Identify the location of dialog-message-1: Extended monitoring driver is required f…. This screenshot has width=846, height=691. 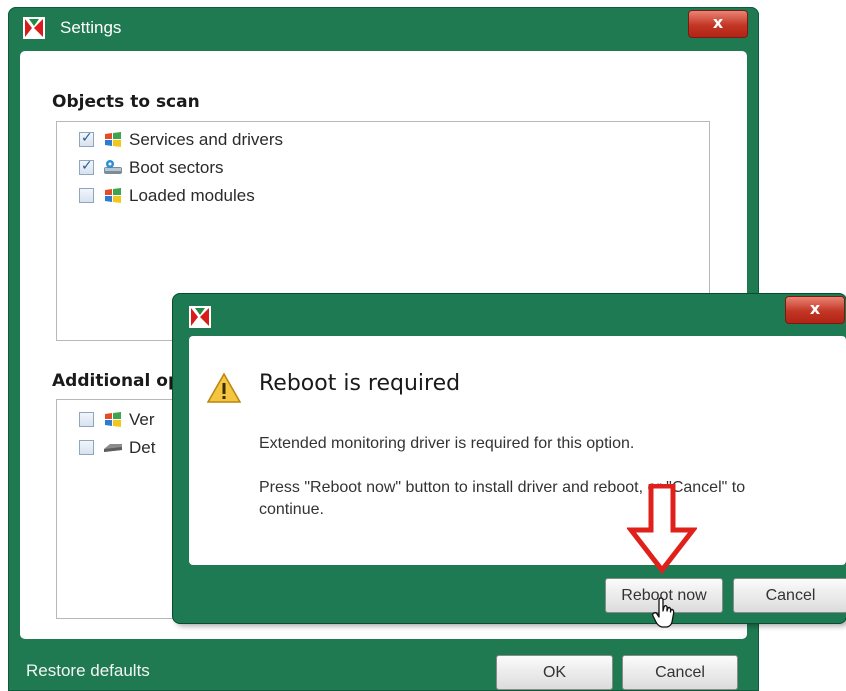
(447, 443).